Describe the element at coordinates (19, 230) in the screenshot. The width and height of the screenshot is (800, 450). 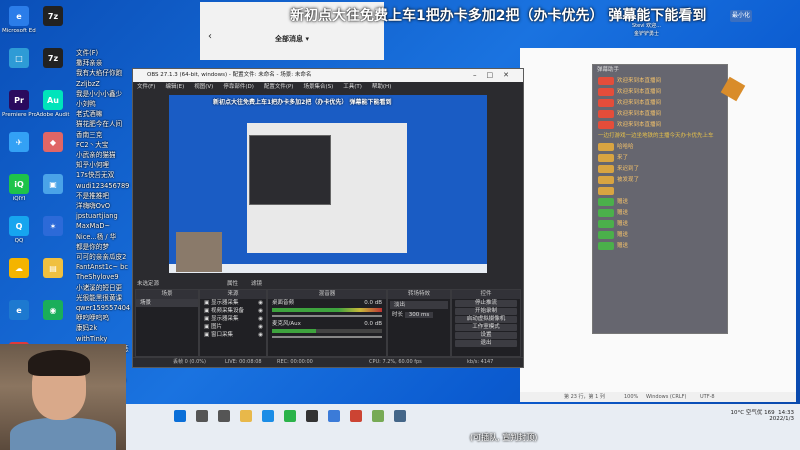
I see `desktop-icon: Q QQ` at that location.